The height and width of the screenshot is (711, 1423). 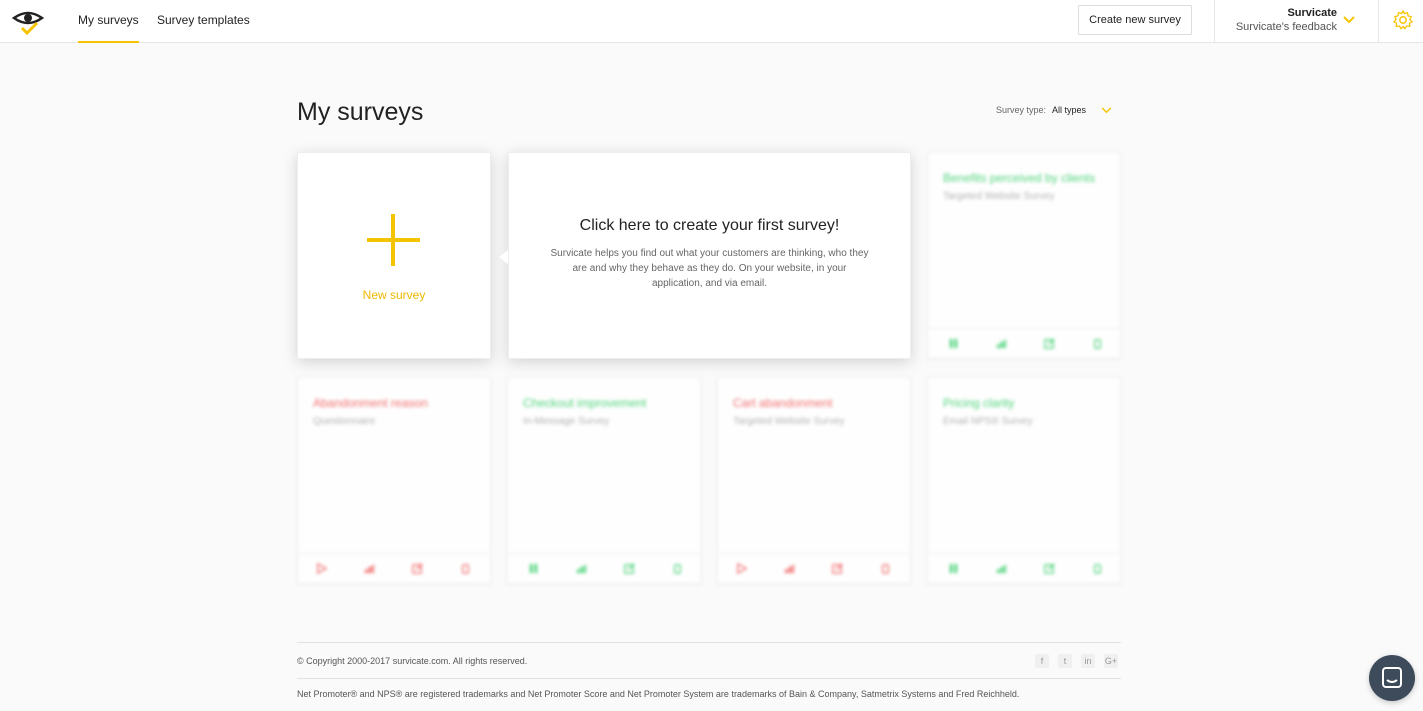 I want to click on filter-label: Survey type:, so click(x=1021, y=110).